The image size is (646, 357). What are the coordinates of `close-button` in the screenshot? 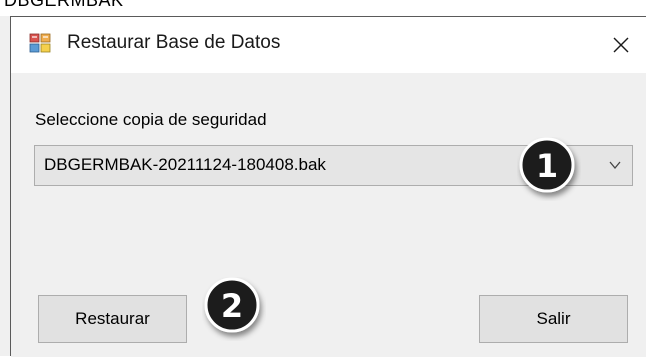 It's located at (621, 45).